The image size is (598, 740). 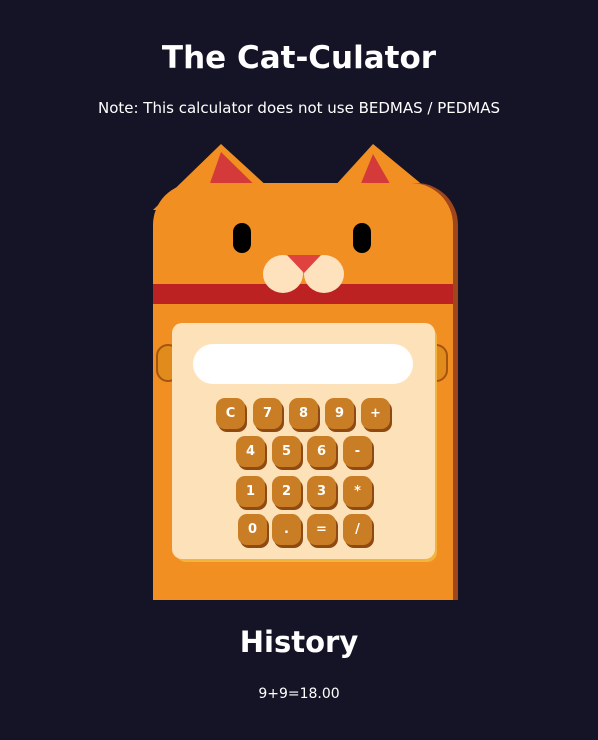 I want to click on history-list: 9+9=18.00, so click(x=299, y=694).